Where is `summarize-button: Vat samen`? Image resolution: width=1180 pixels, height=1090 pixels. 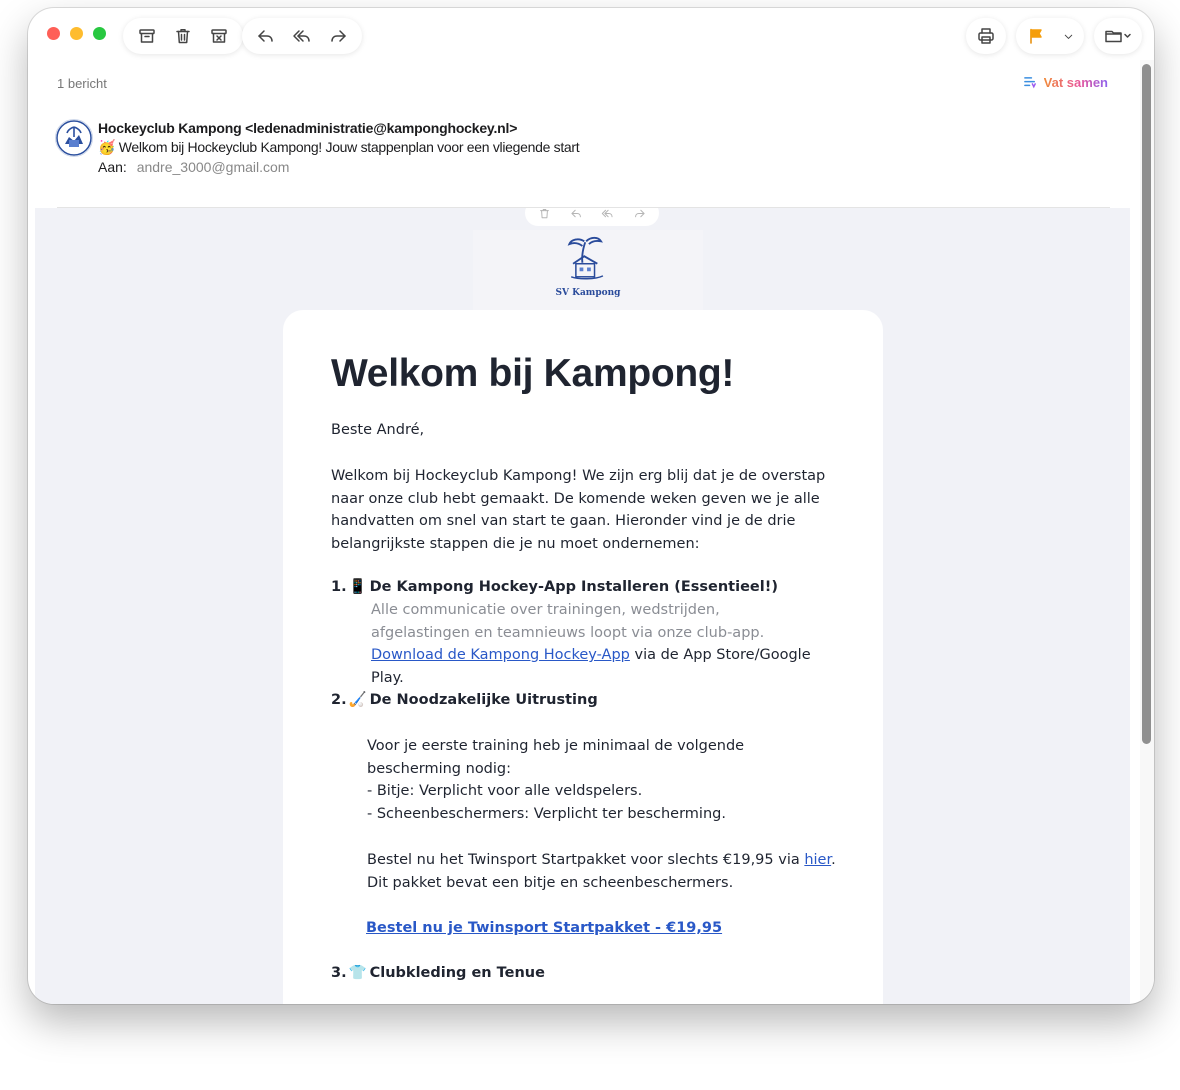
summarize-button: Vat samen is located at coordinates (1065, 82).